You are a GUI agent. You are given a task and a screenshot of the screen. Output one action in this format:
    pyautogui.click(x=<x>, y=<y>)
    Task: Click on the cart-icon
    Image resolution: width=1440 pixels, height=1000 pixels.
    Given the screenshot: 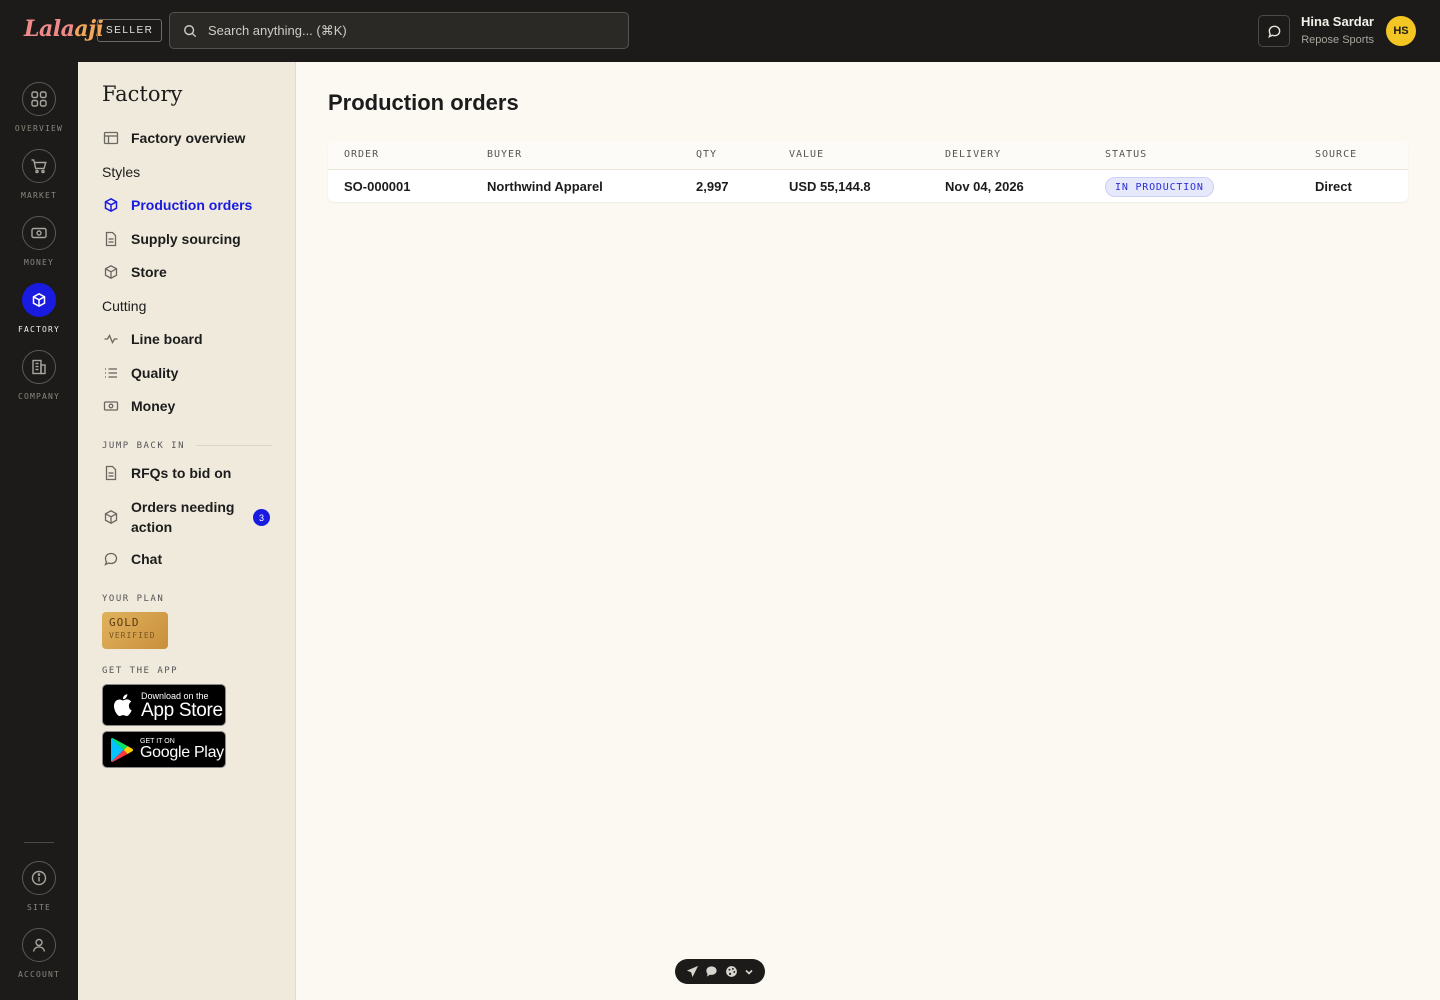 What is the action you would take?
    pyautogui.click(x=39, y=166)
    